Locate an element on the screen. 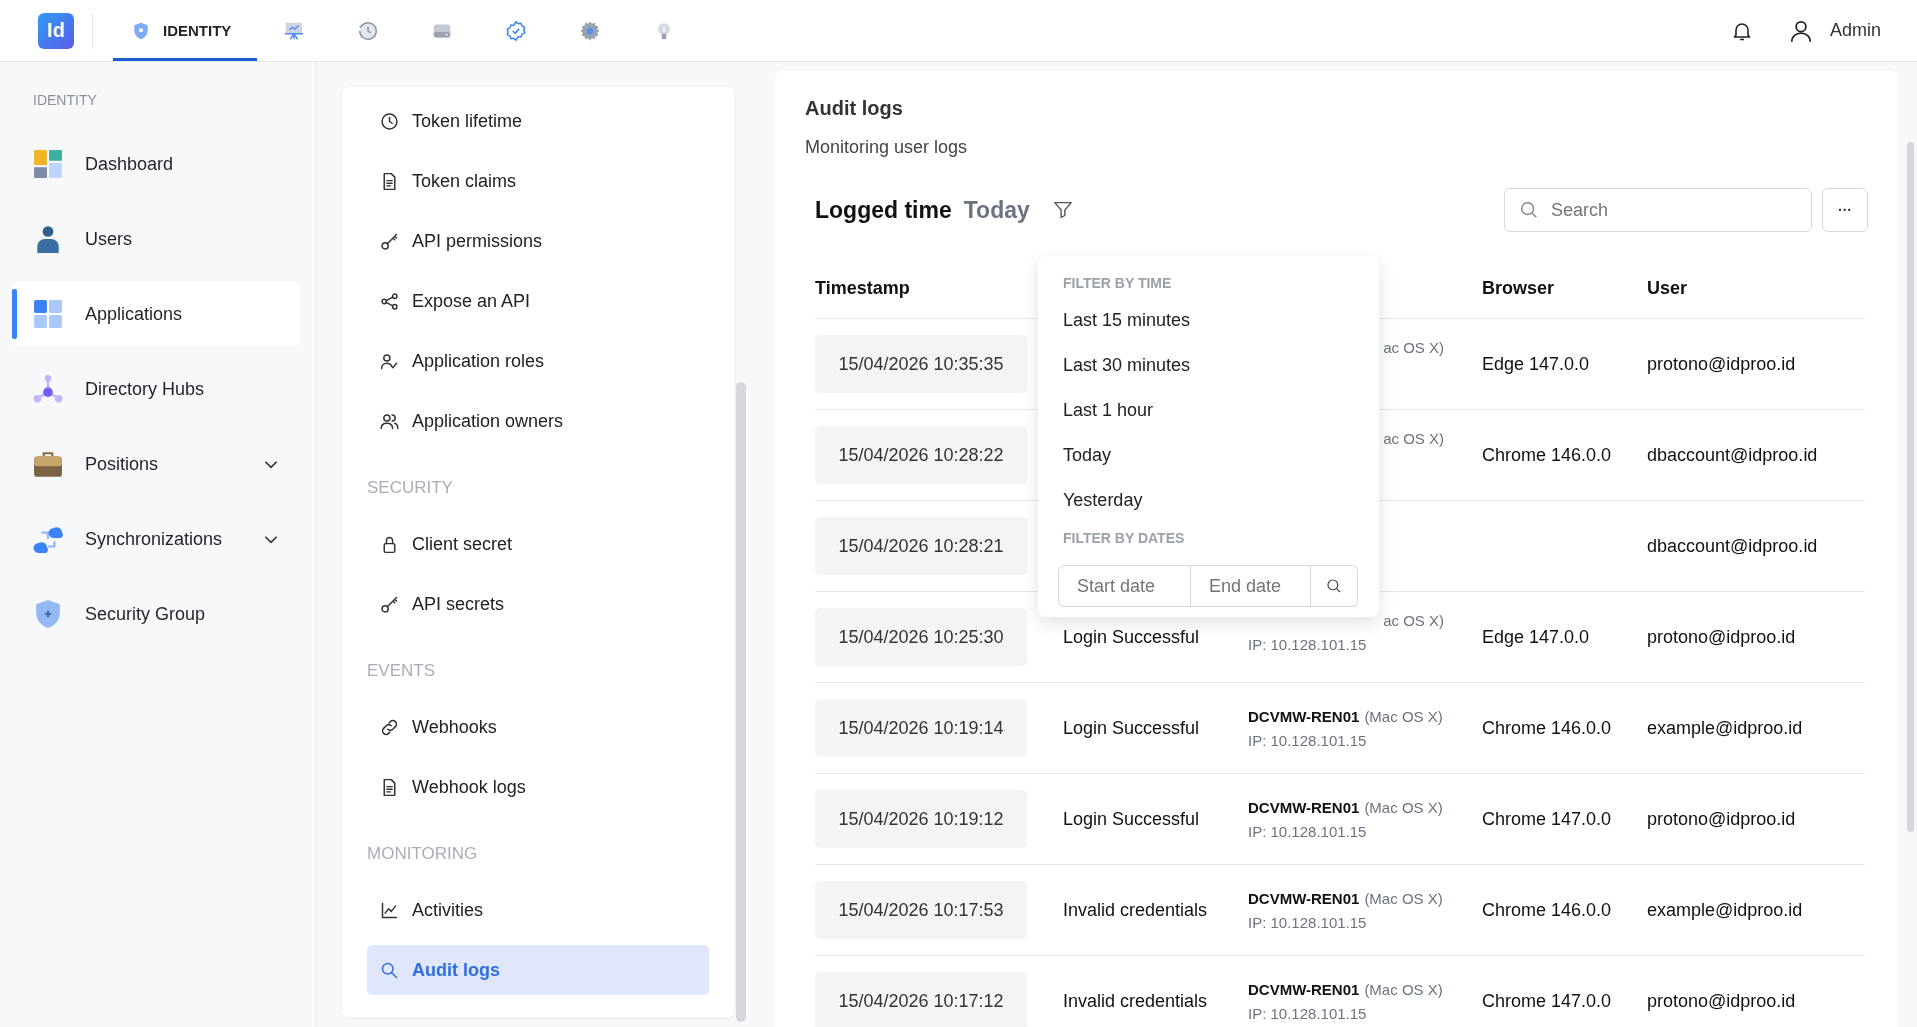  browser-cell: Edge 147.0.0 is located at coordinates (1536, 363).